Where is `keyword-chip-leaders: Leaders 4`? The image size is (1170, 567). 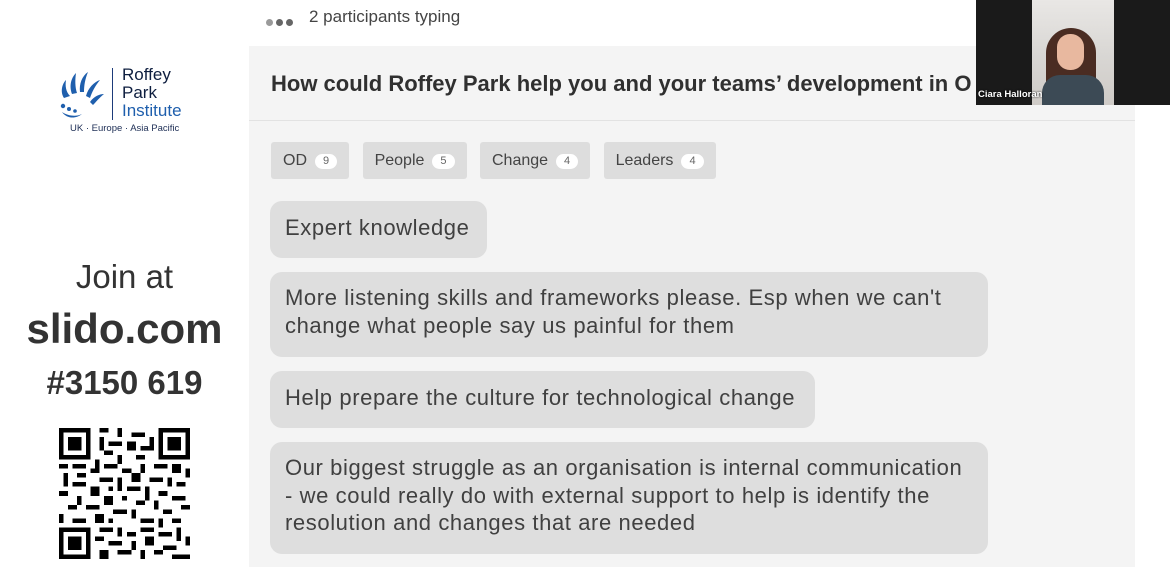 keyword-chip-leaders: Leaders 4 is located at coordinates (659, 160).